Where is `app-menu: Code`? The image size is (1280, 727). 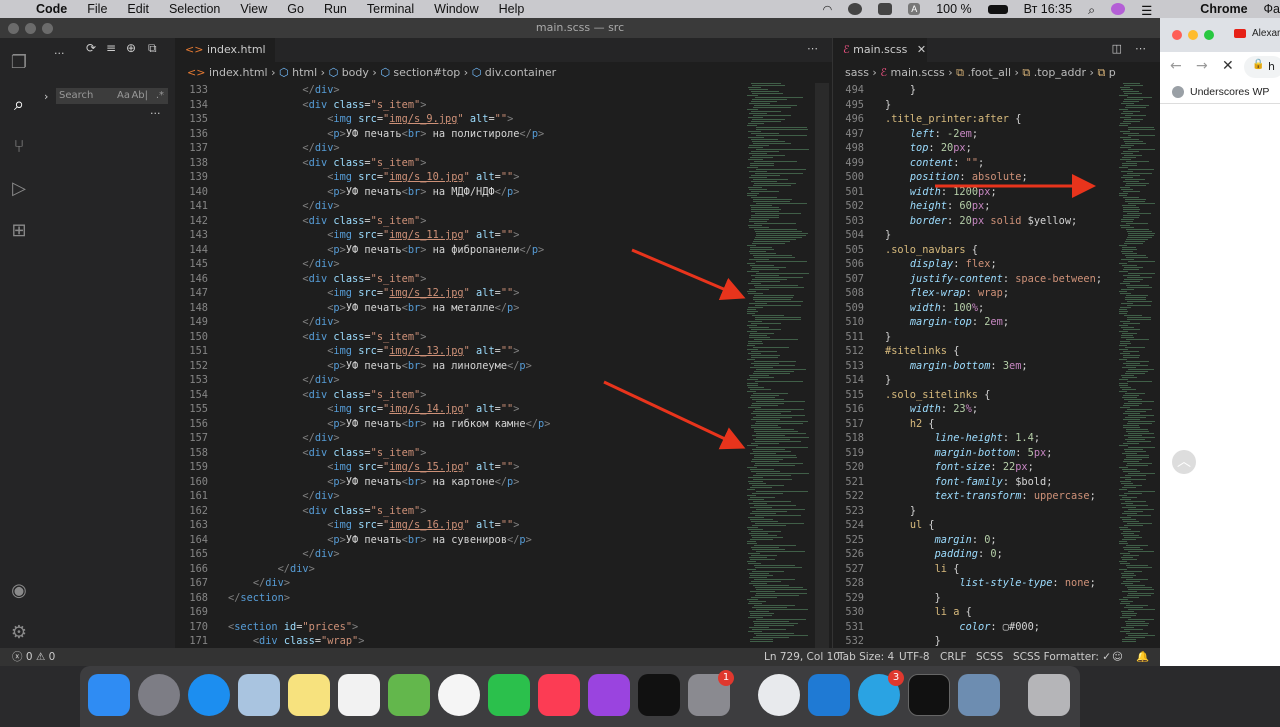 app-menu: Code is located at coordinates (51, 9).